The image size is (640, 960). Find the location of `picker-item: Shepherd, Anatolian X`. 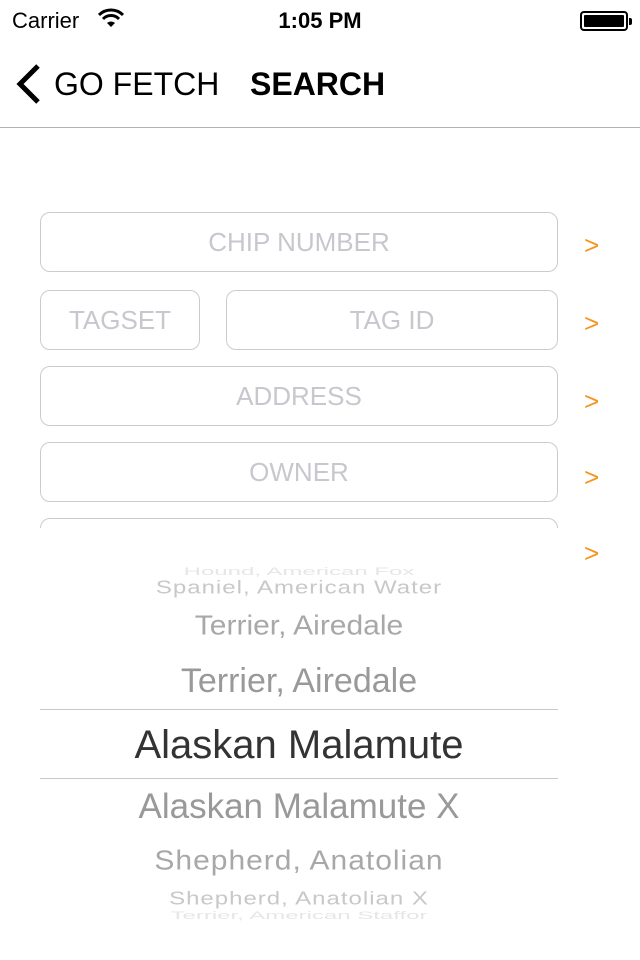

picker-item: Shepherd, Anatolian X is located at coordinates (299, 899).